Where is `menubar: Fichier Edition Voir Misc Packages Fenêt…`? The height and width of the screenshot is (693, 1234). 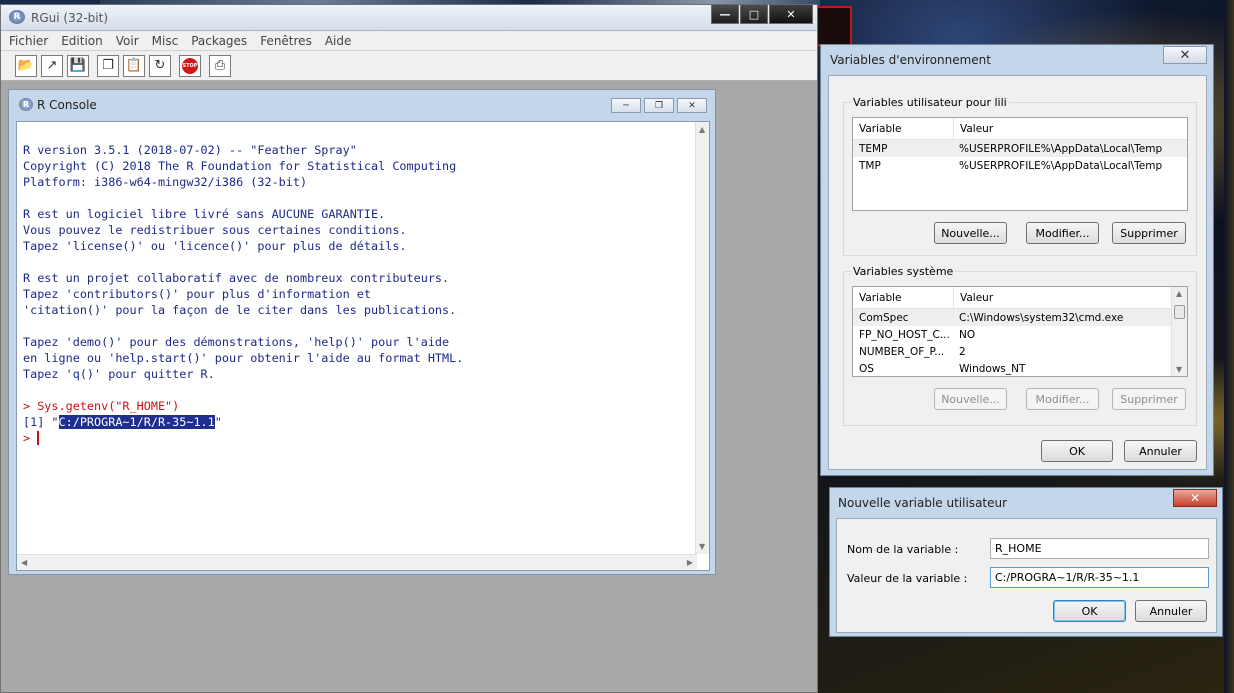
menubar: Fichier Edition Voir Misc Packages Fenêt… is located at coordinates (409, 41).